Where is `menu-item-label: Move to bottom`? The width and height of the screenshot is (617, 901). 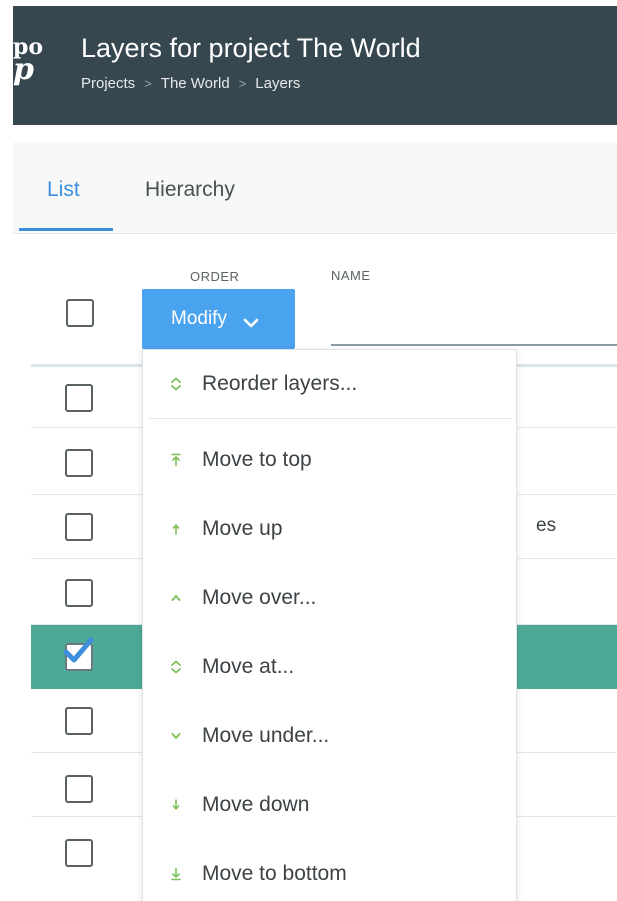 menu-item-label: Move to bottom is located at coordinates (274, 873).